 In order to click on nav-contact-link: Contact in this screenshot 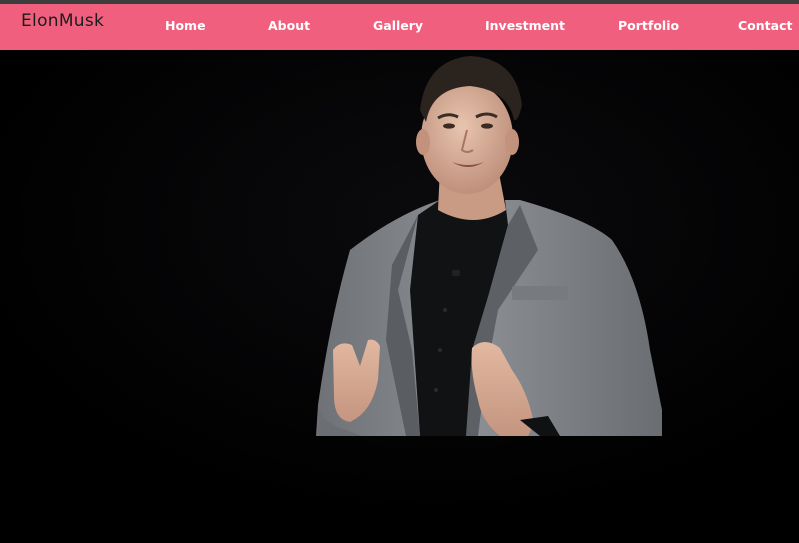, I will do `click(765, 25)`.